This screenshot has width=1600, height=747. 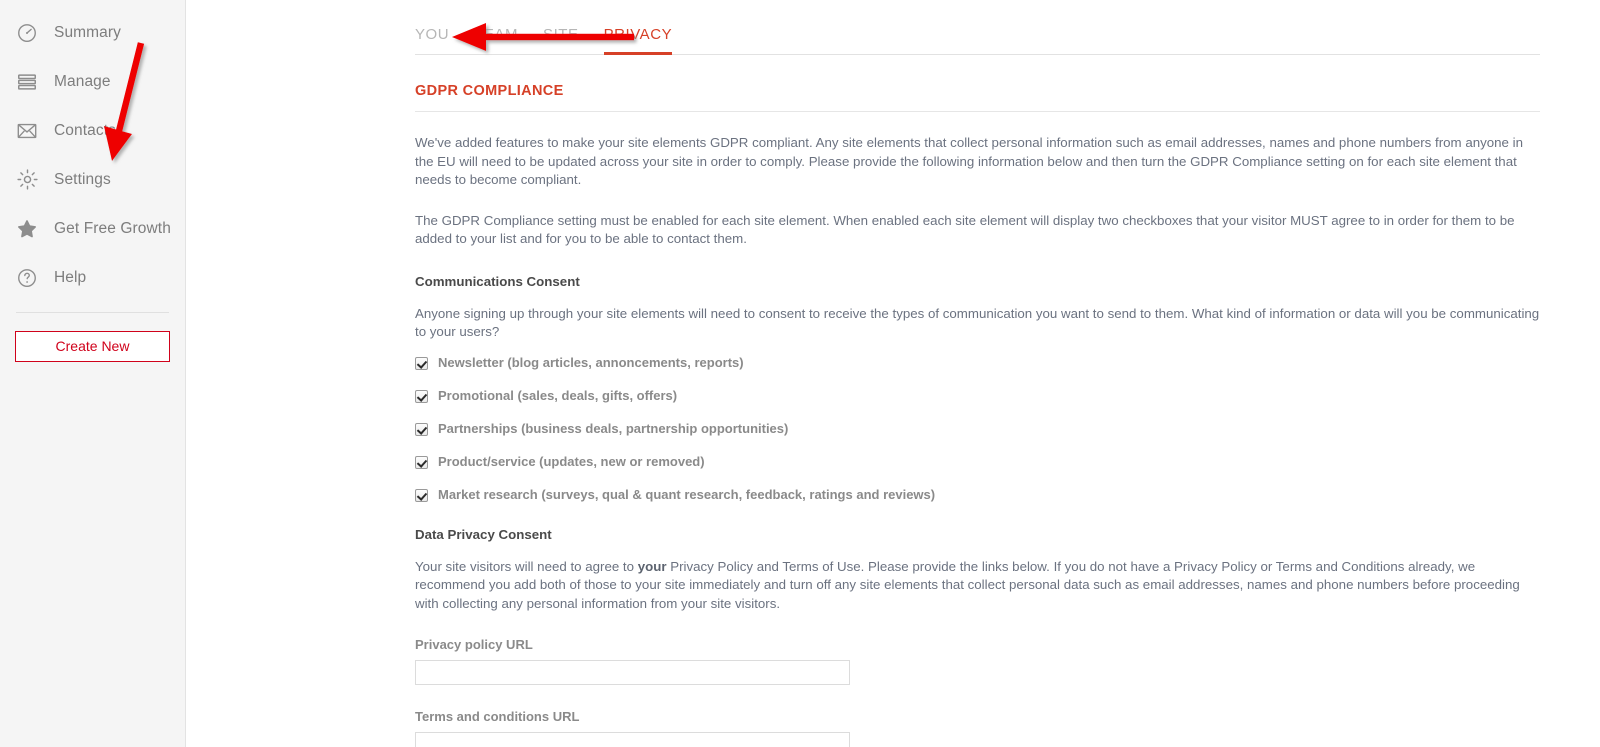 I want to click on sidebar-divider, so click(x=92, y=312).